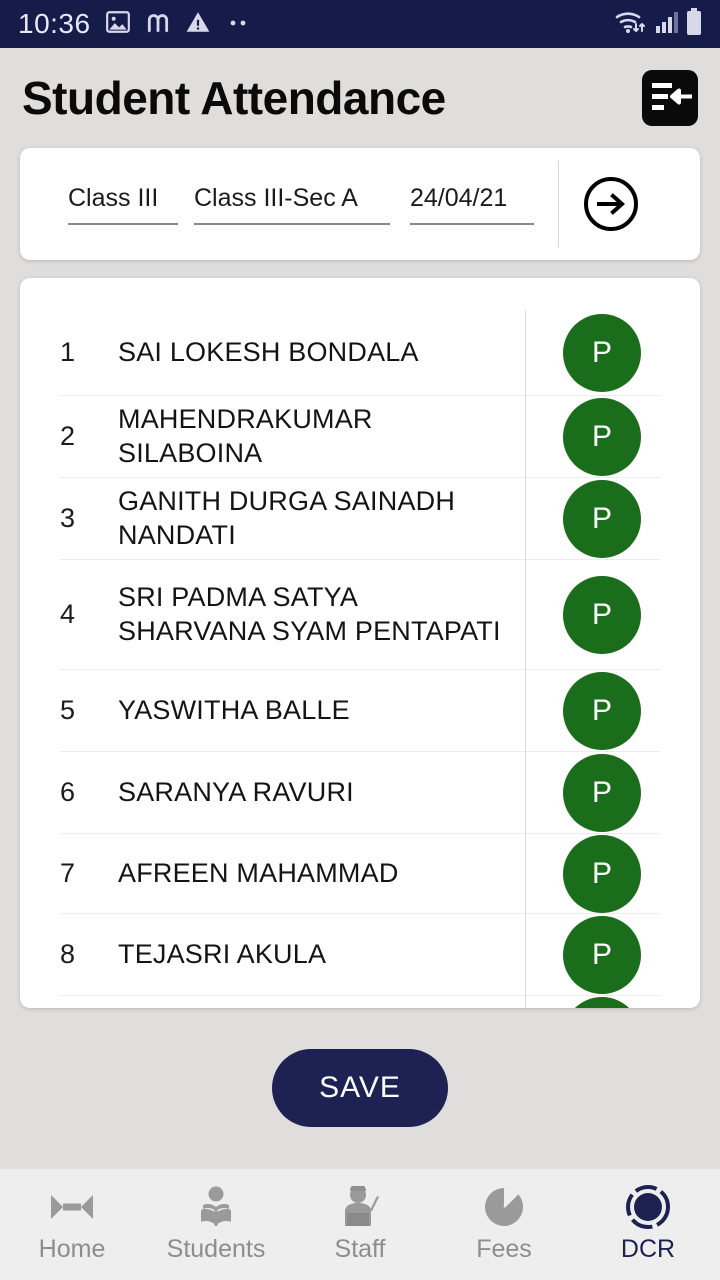 The width and height of the screenshot is (720, 1280). What do you see at coordinates (178, 24) in the screenshot?
I see `status-left-icons` at bounding box center [178, 24].